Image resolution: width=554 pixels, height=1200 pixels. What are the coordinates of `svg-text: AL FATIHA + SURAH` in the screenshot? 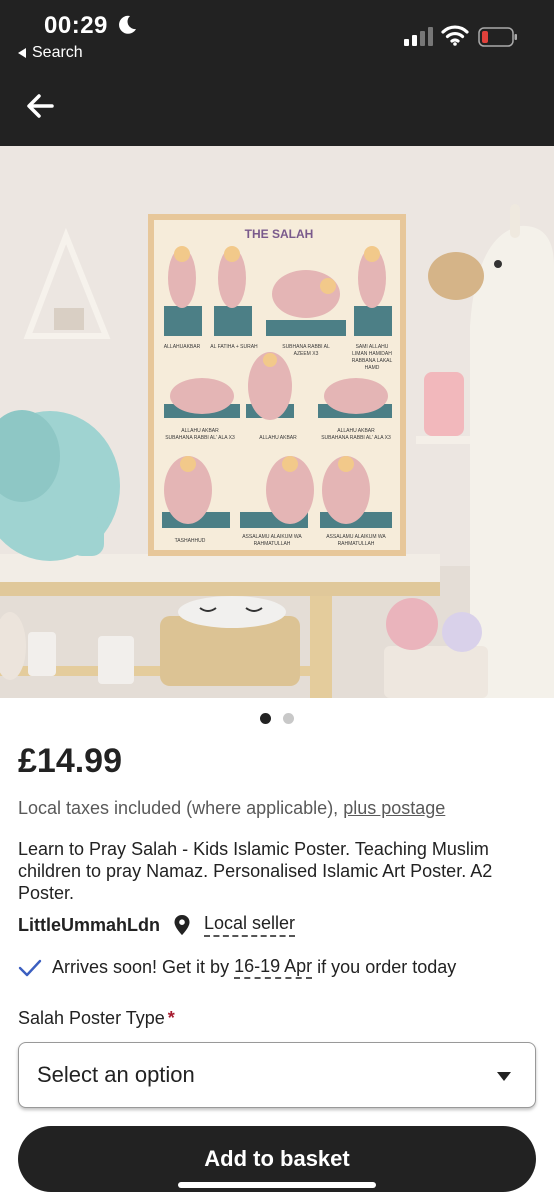 It's located at (234, 347).